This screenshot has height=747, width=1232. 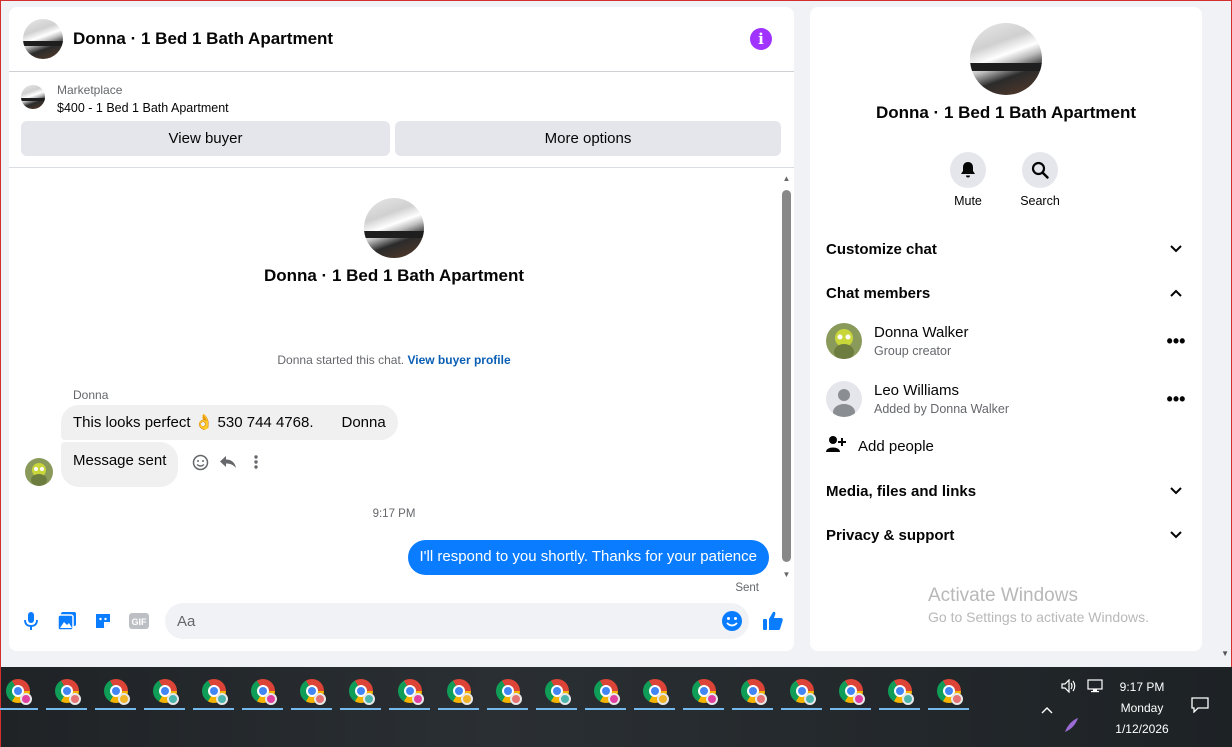 I want to click on customize-chat-section: Customize chat, so click(x=1006, y=249).